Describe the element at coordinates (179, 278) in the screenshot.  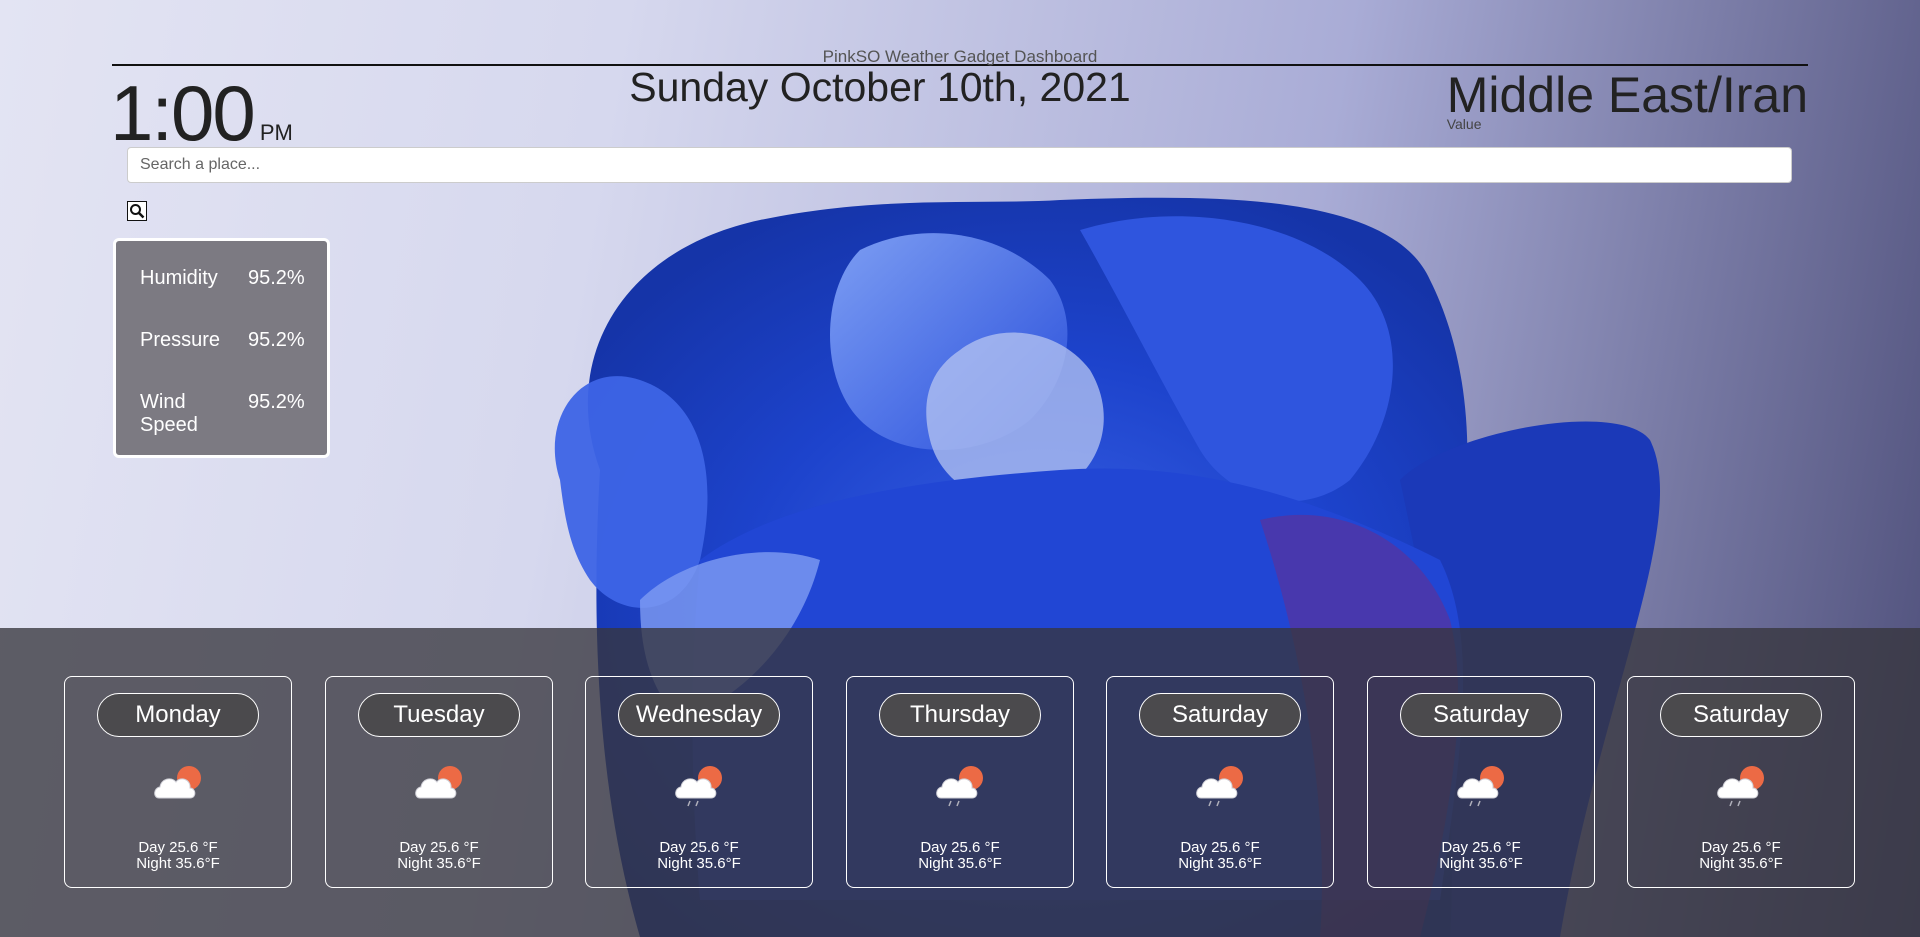
I see `stat-label: Humidity` at that location.